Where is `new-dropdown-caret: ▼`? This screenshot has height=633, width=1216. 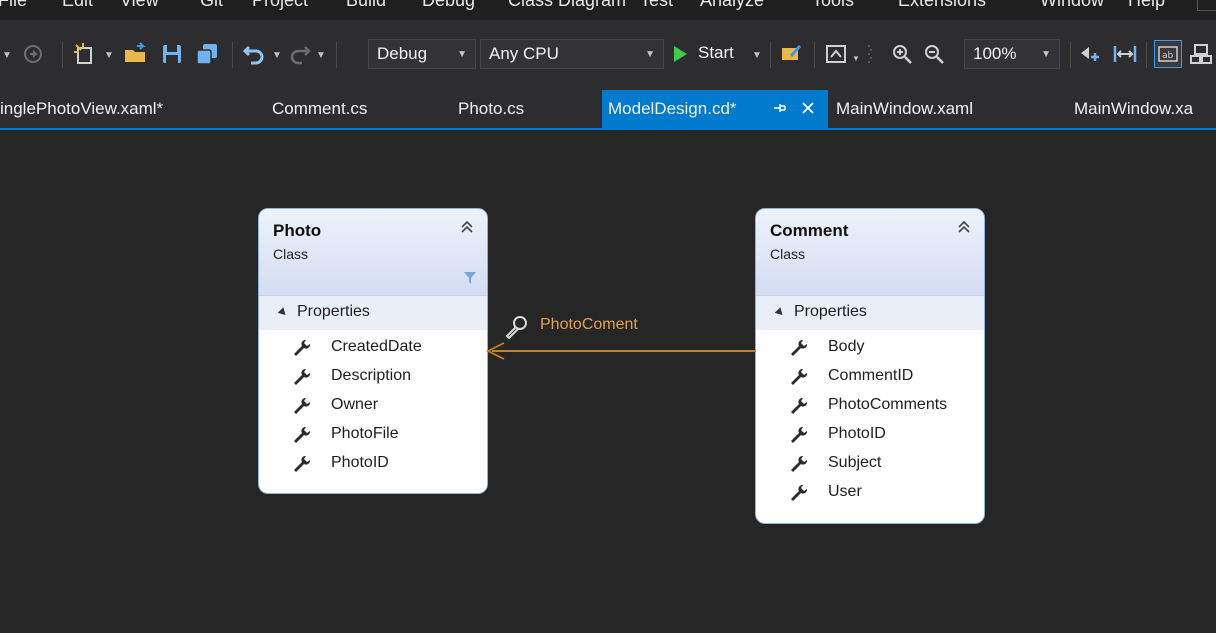 new-dropdown-caret: ▼ is located at coordinates (109, 55).